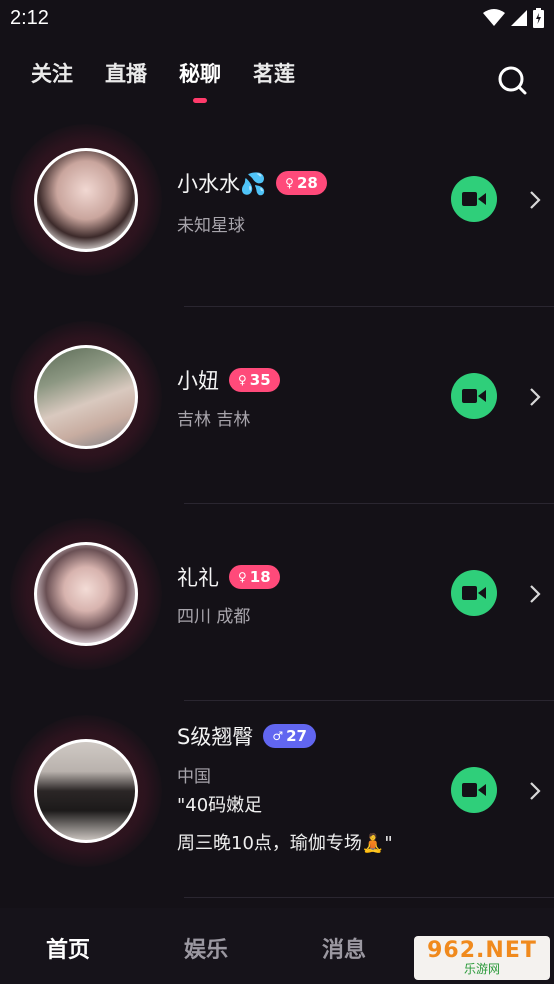 Image resolution: width=554 pixels, height=984 pixels. What do you see at coordinates (200, 100) in the screenshot?
I see `active-tab-indicator` at bounding box center [200, 100].